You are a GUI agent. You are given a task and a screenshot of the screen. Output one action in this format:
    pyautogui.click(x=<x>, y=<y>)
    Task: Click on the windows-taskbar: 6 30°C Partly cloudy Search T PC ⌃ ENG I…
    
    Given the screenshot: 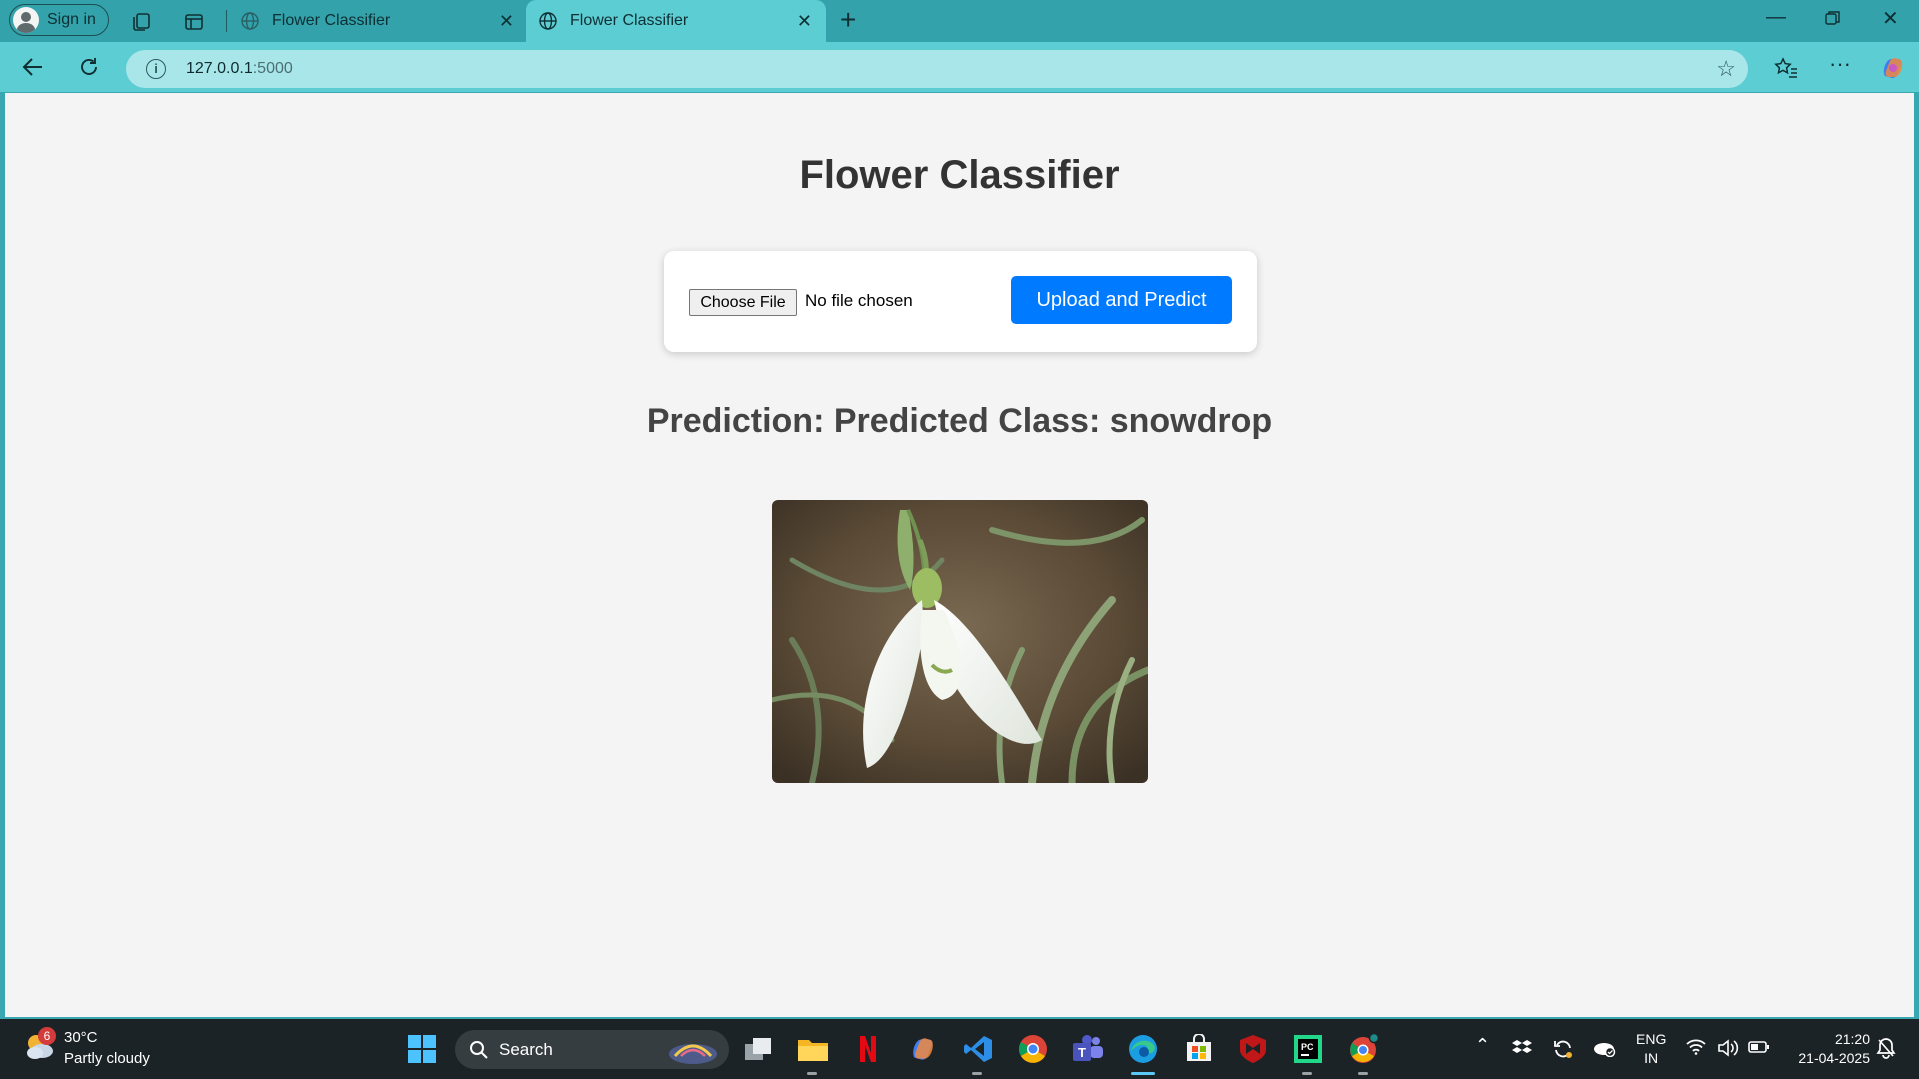 What is the action you would take?
    pyautogui.click(x=959, y=1049)
    